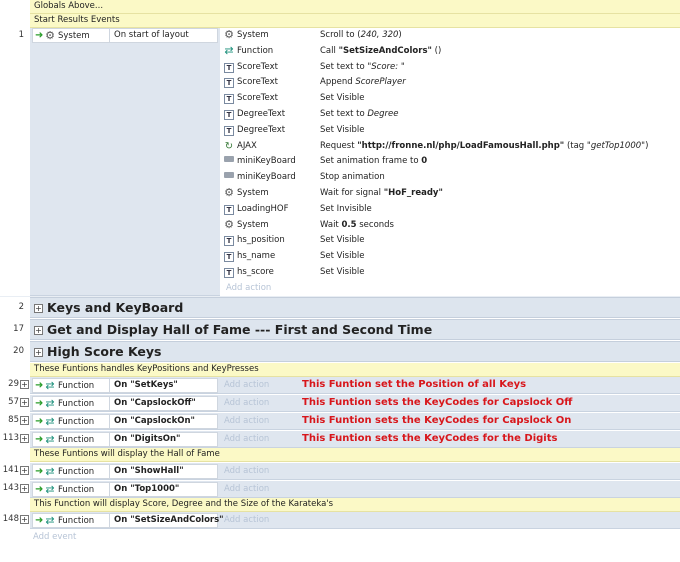 Image resolution: width=680 pixels, height=562 pixels. Describe the element at coordinates (18, 351) in the screenshot. I see `line-number: 20` at that location.